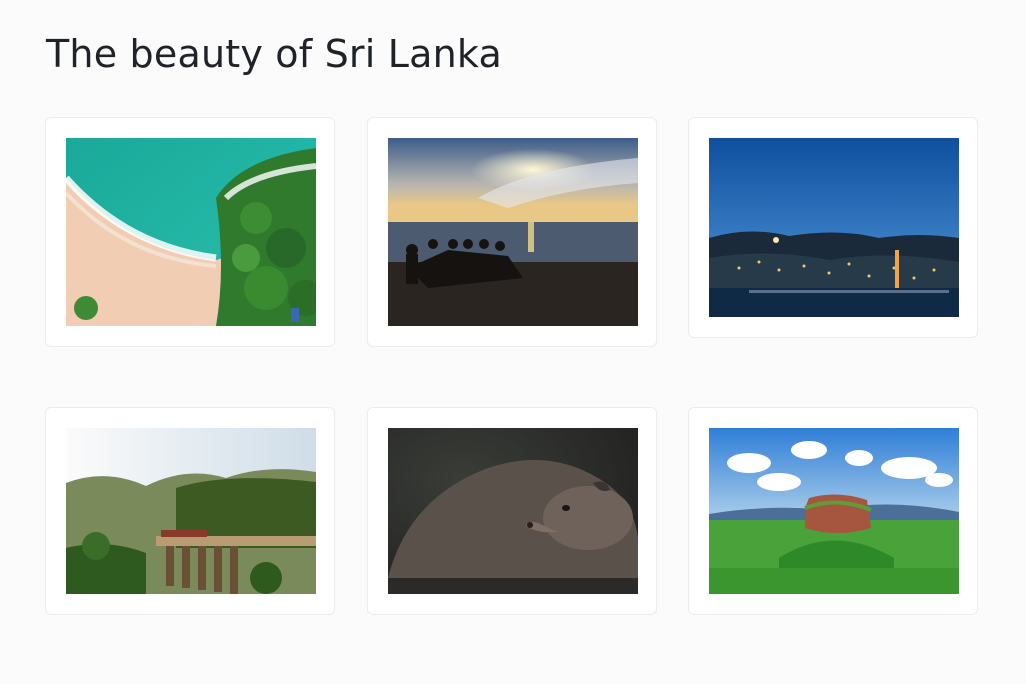  I want to click on aerial-beach-photo, so click(191, 232).